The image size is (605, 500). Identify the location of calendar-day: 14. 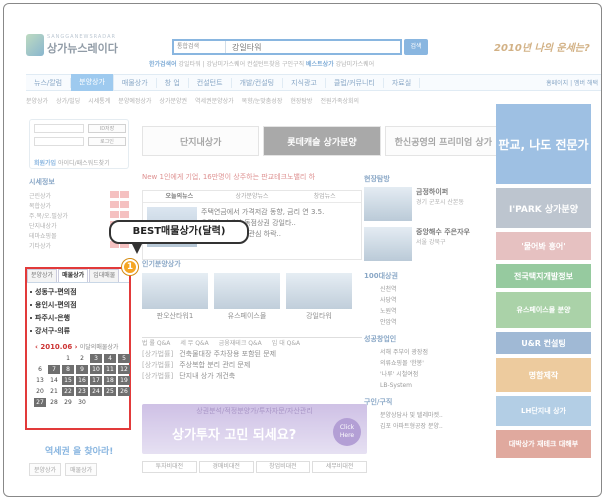
(54, 380).